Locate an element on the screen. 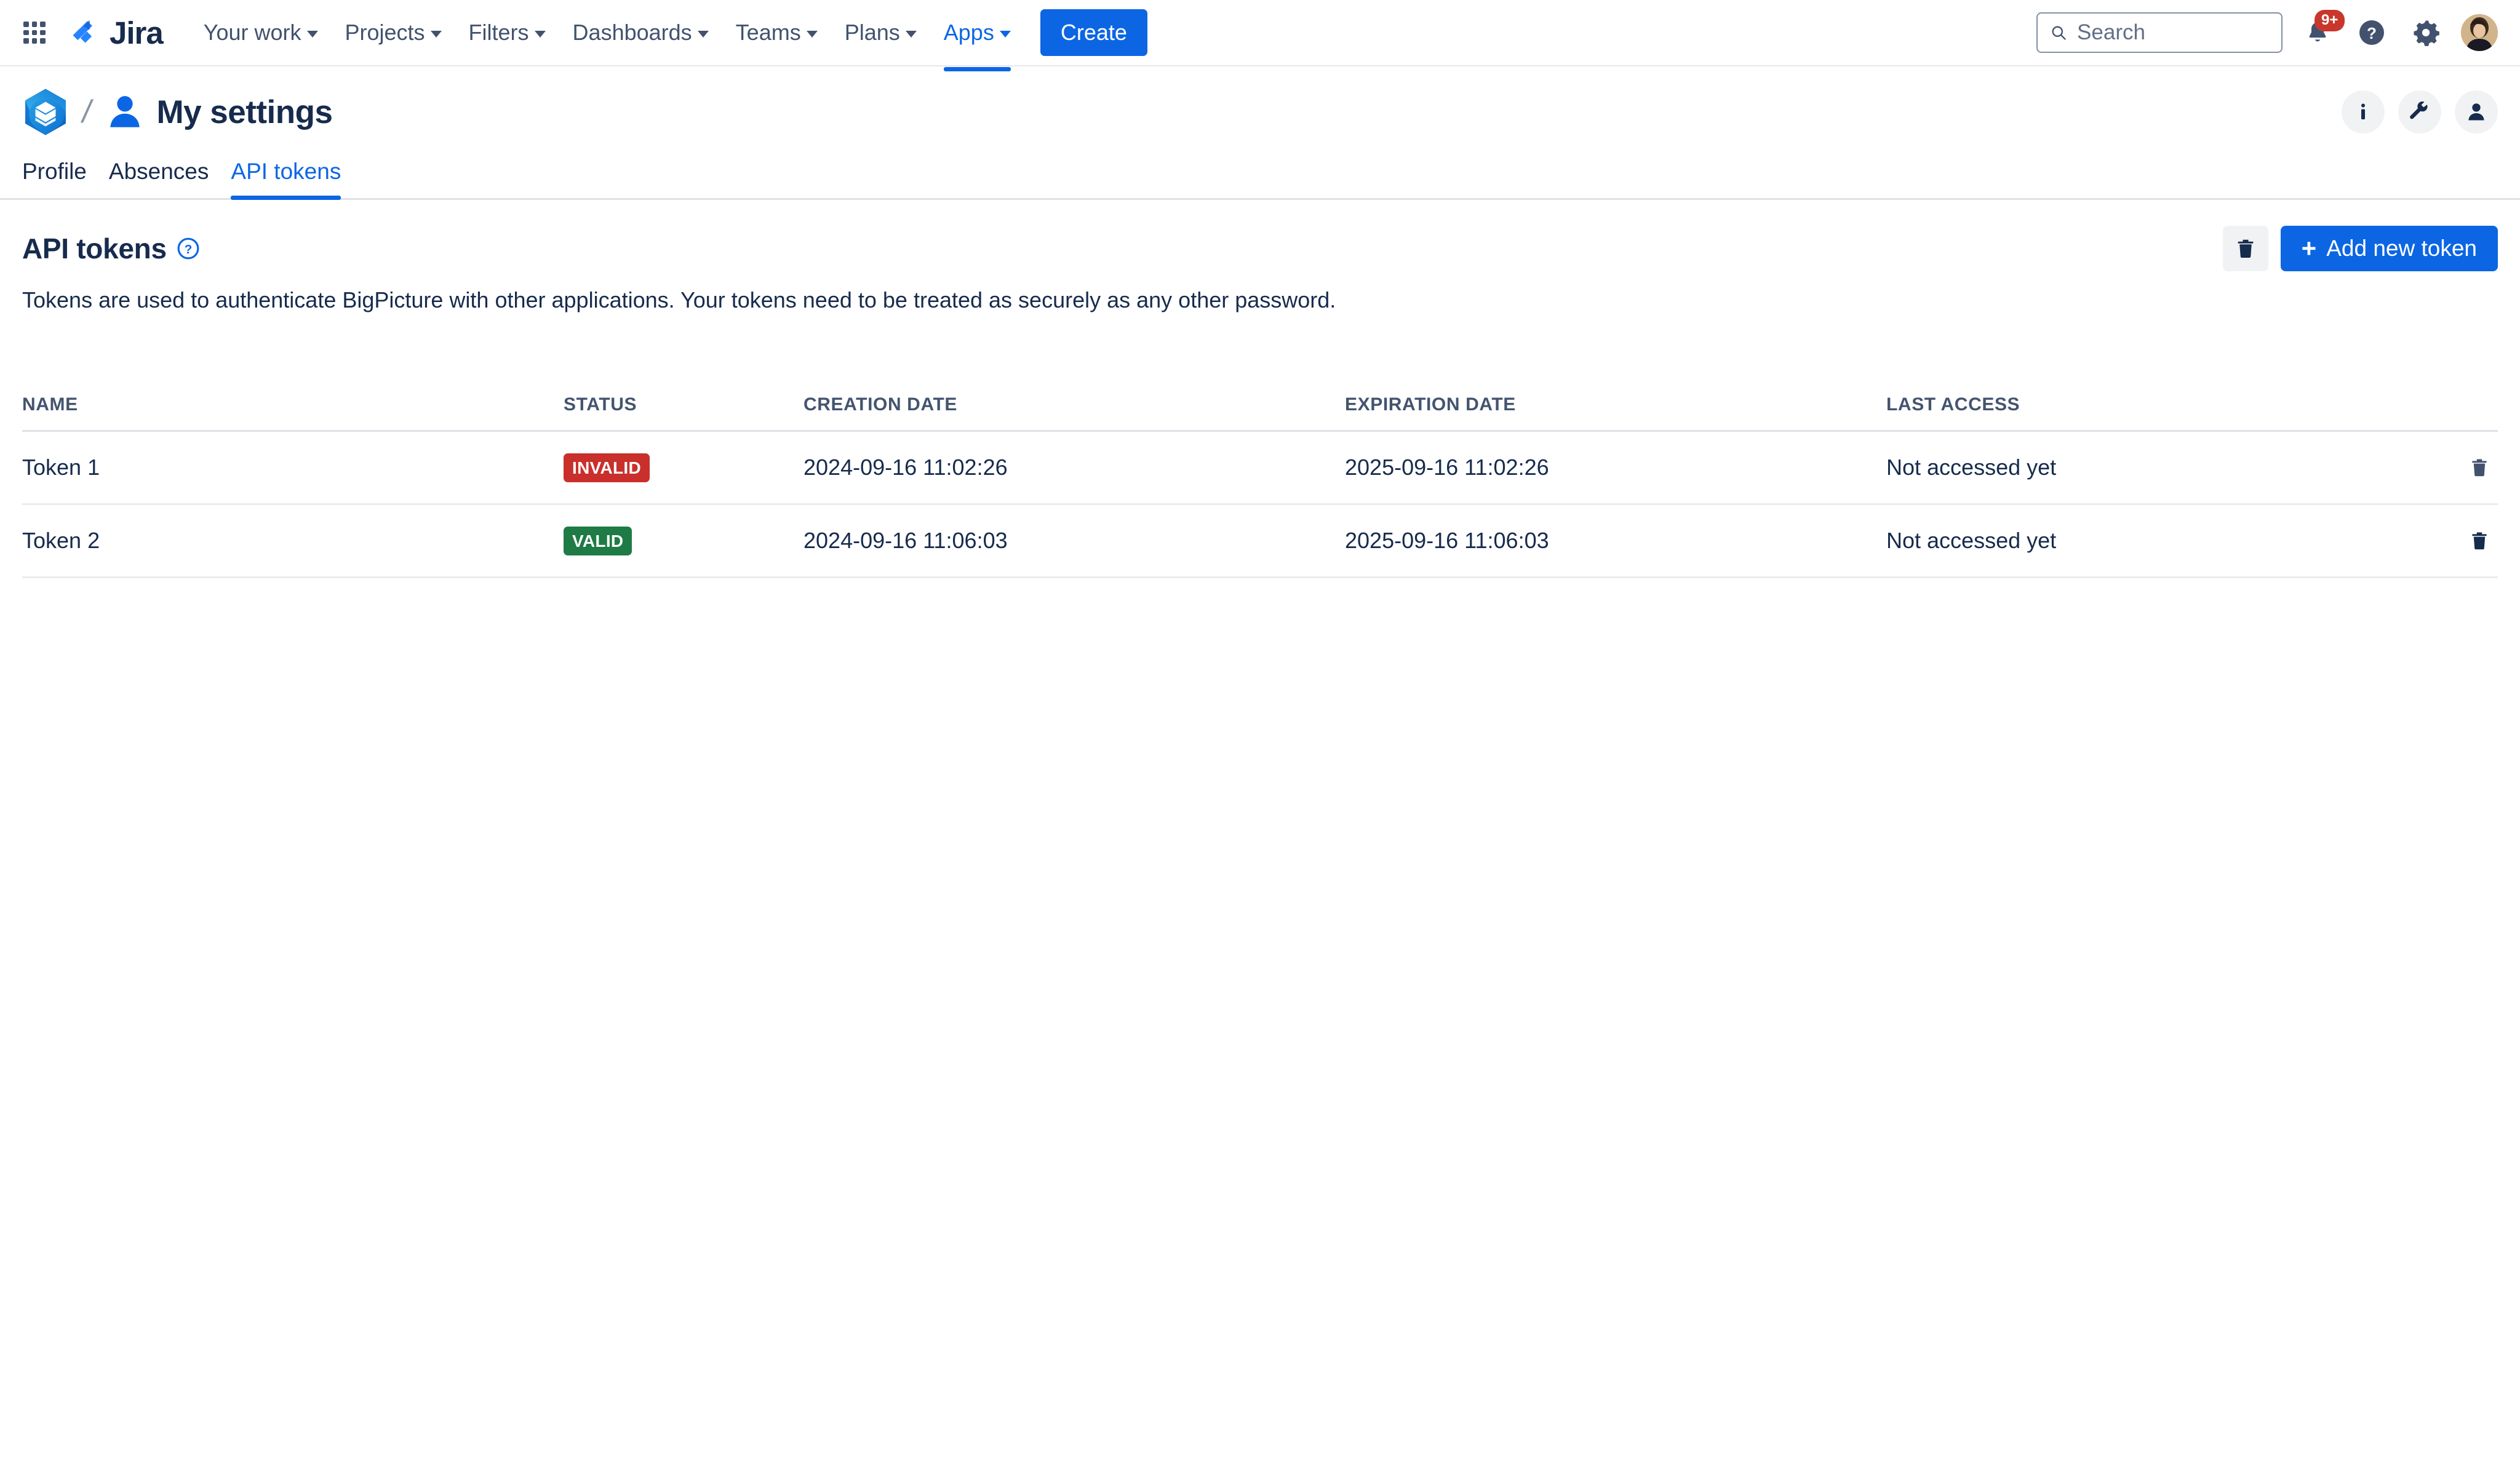 This screenshot has width=2520, height=1464. nav-item-dashboards: Dashboards is located at coordinates (640, 32).